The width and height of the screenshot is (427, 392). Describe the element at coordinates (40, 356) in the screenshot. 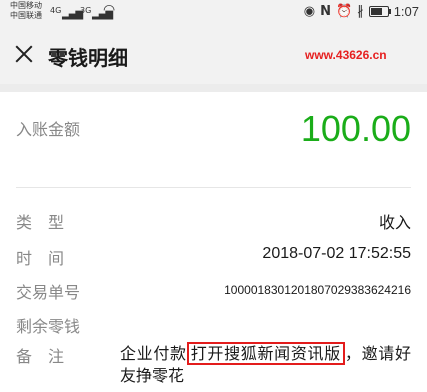

I see `remark-label: 备 注` at that location.